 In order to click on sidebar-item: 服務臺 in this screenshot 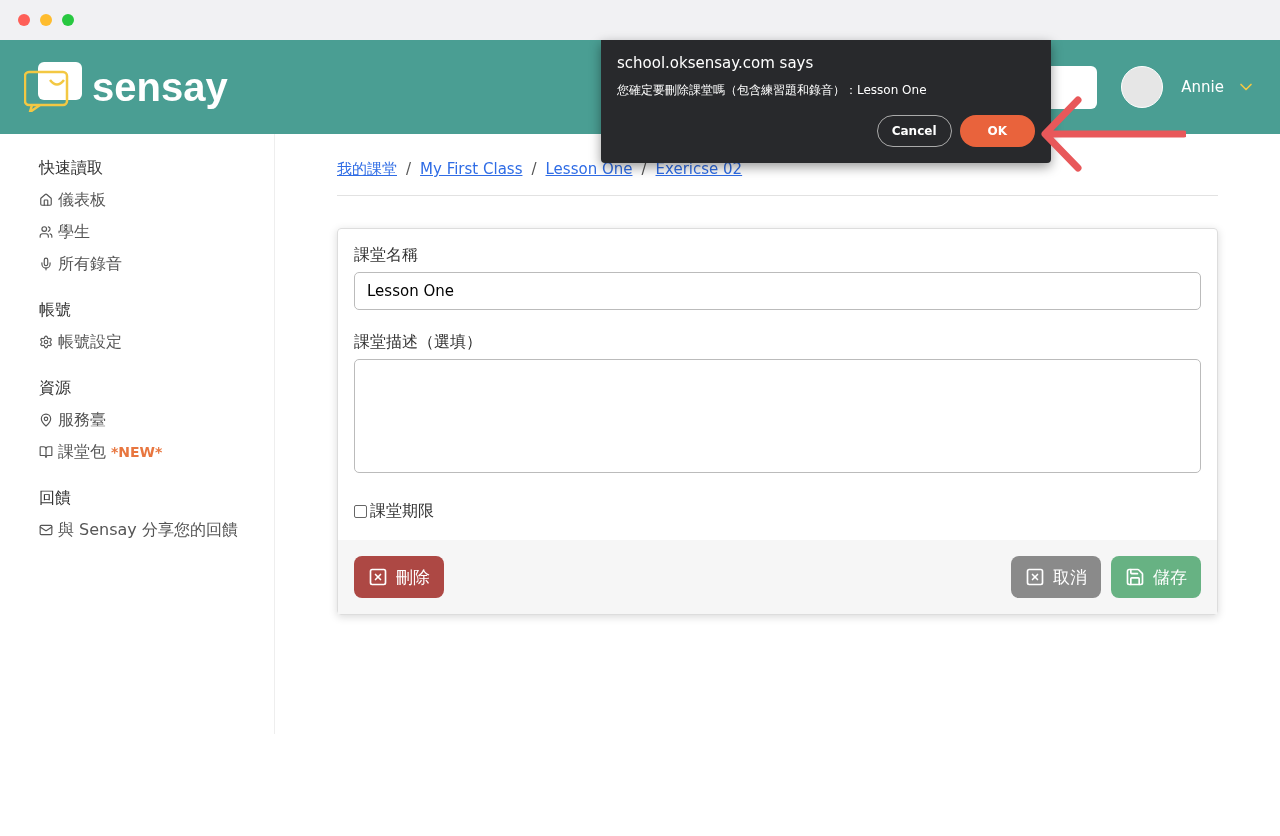, I will do `click(156, 420)`.